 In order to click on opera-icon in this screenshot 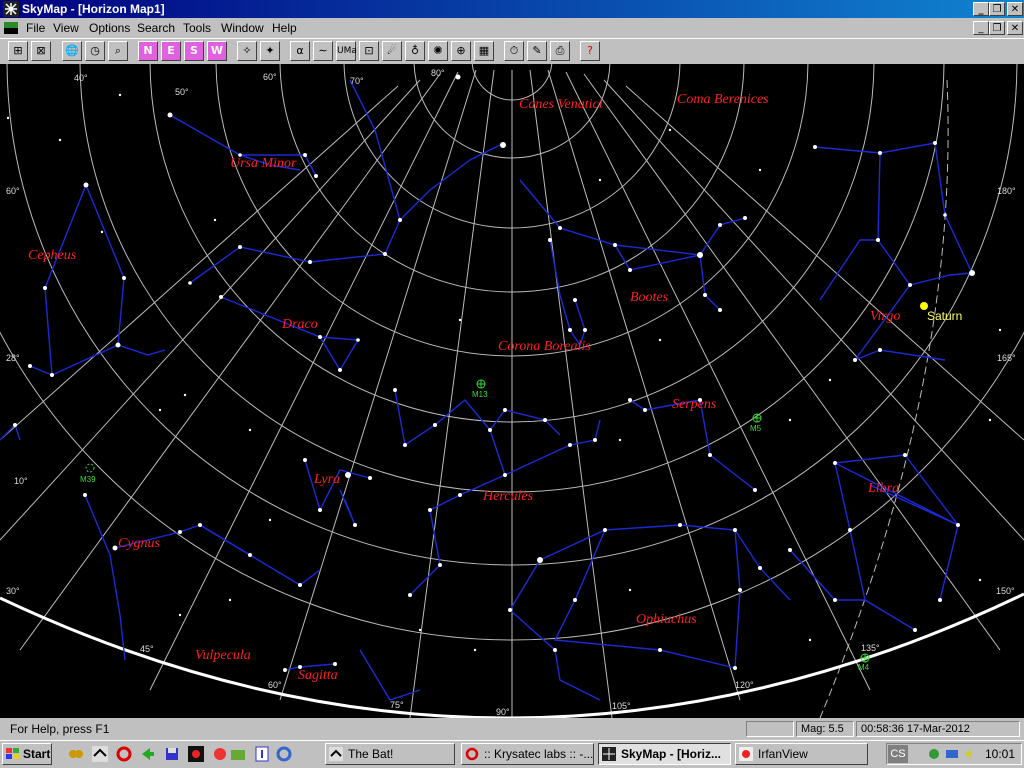, I will do `click(472, 754)`.